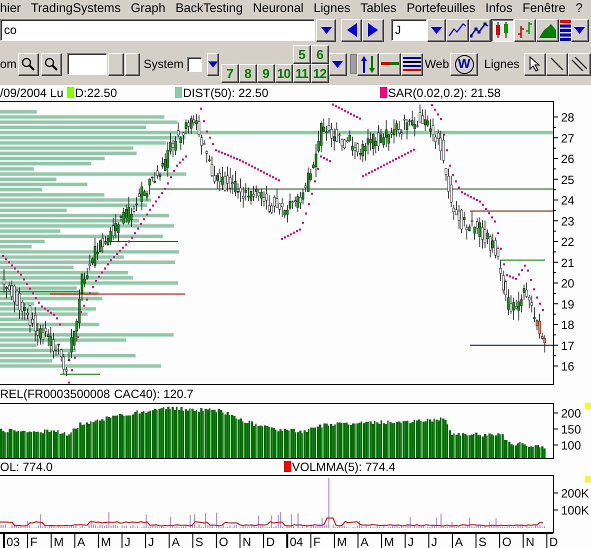  What do you see at coordinates (575, 511) in the screenshot?
I see `axis-label: 100K` at bounding box center [575, 511].